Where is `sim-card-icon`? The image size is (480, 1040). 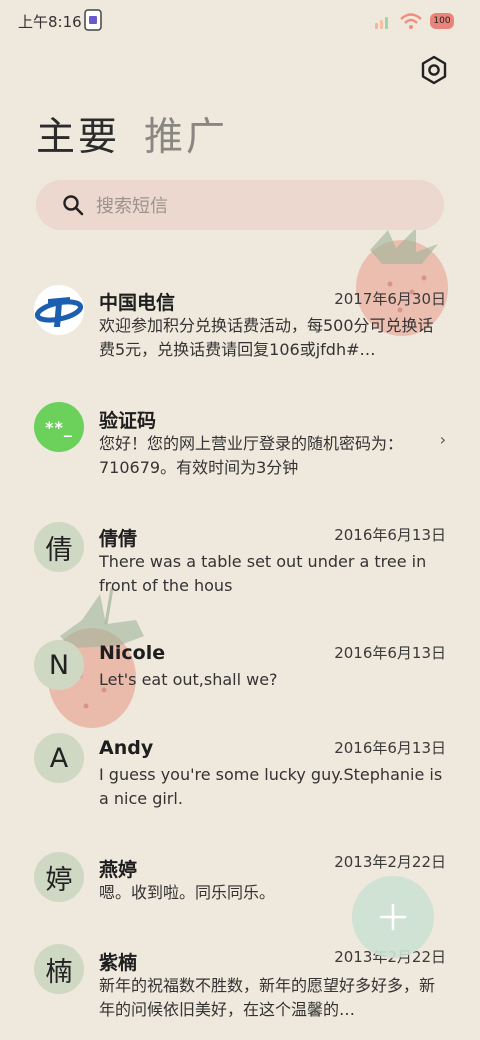
sim-card-icon is located at coordinates (93, 20).